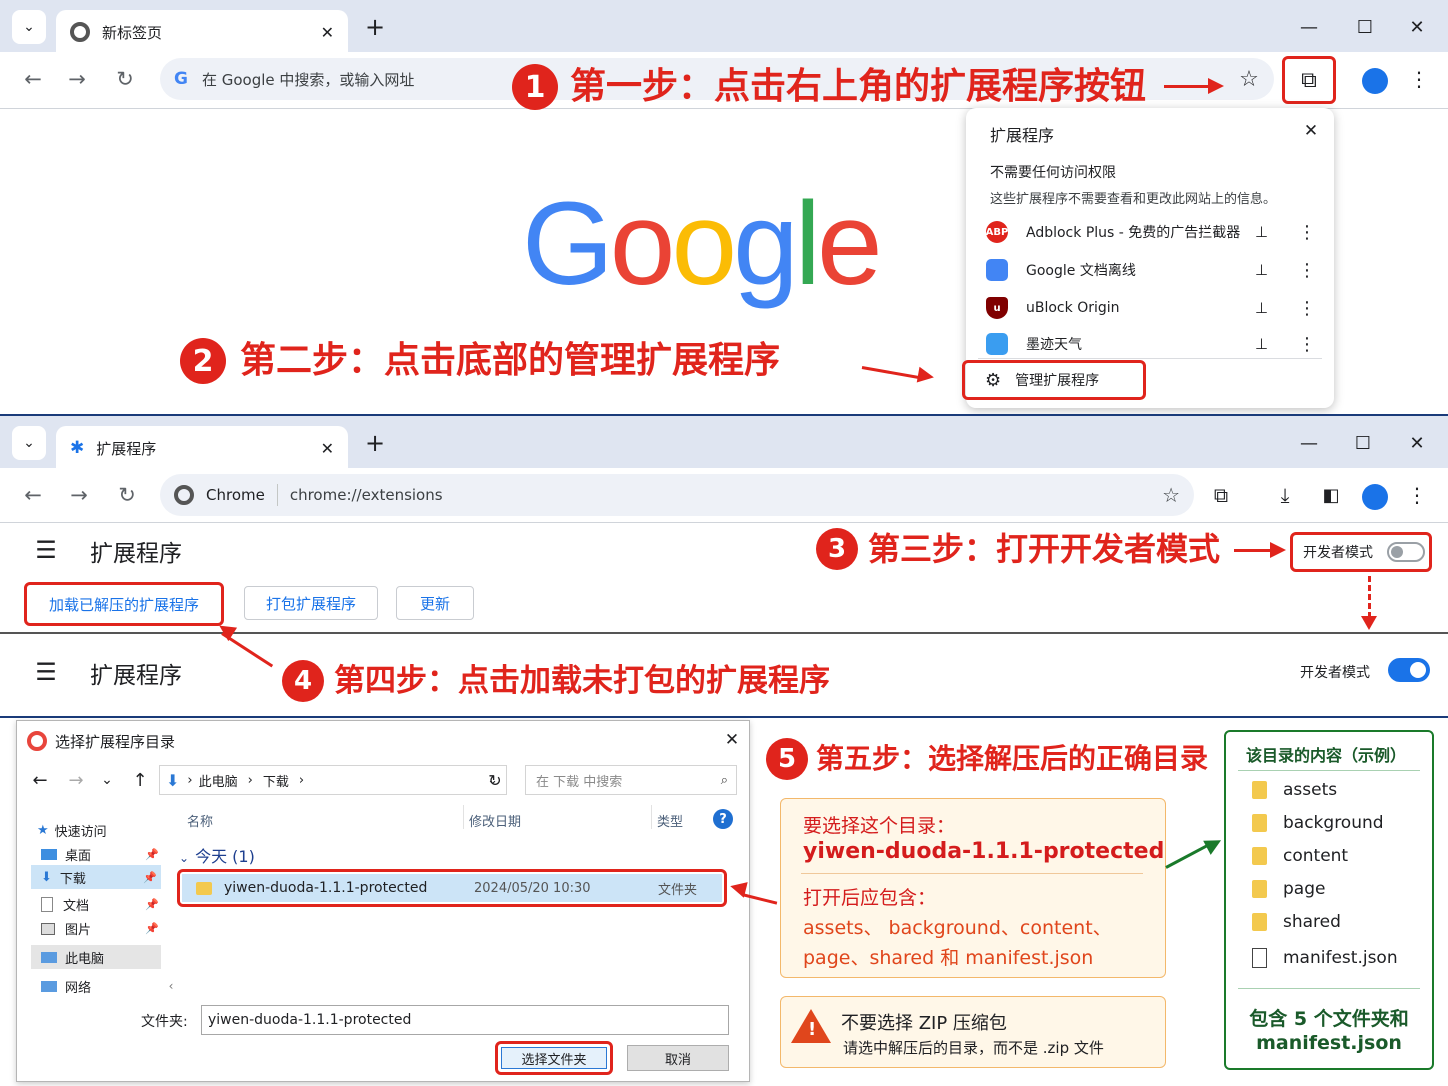 This screenshot has height=1086, width=1448. What do you see at coordinates (1054, 380) in the screenshot?
I see `manage-extensions-button: ⚙ 管理扩展程序` at bounding box center [1054, 380].